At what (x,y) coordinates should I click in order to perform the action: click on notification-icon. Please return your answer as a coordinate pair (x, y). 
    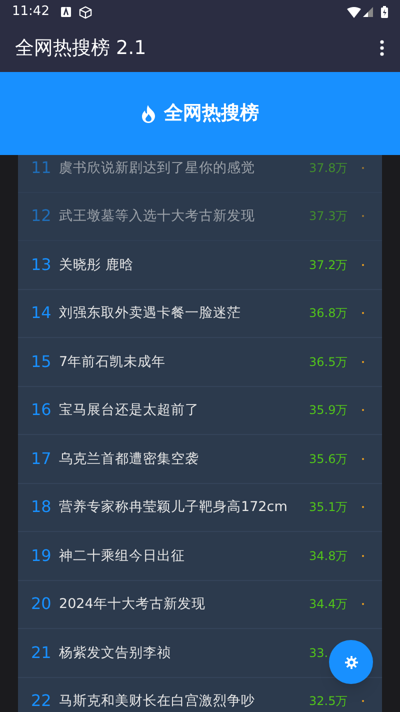
    Looking at the image, I should click on (66, 12).